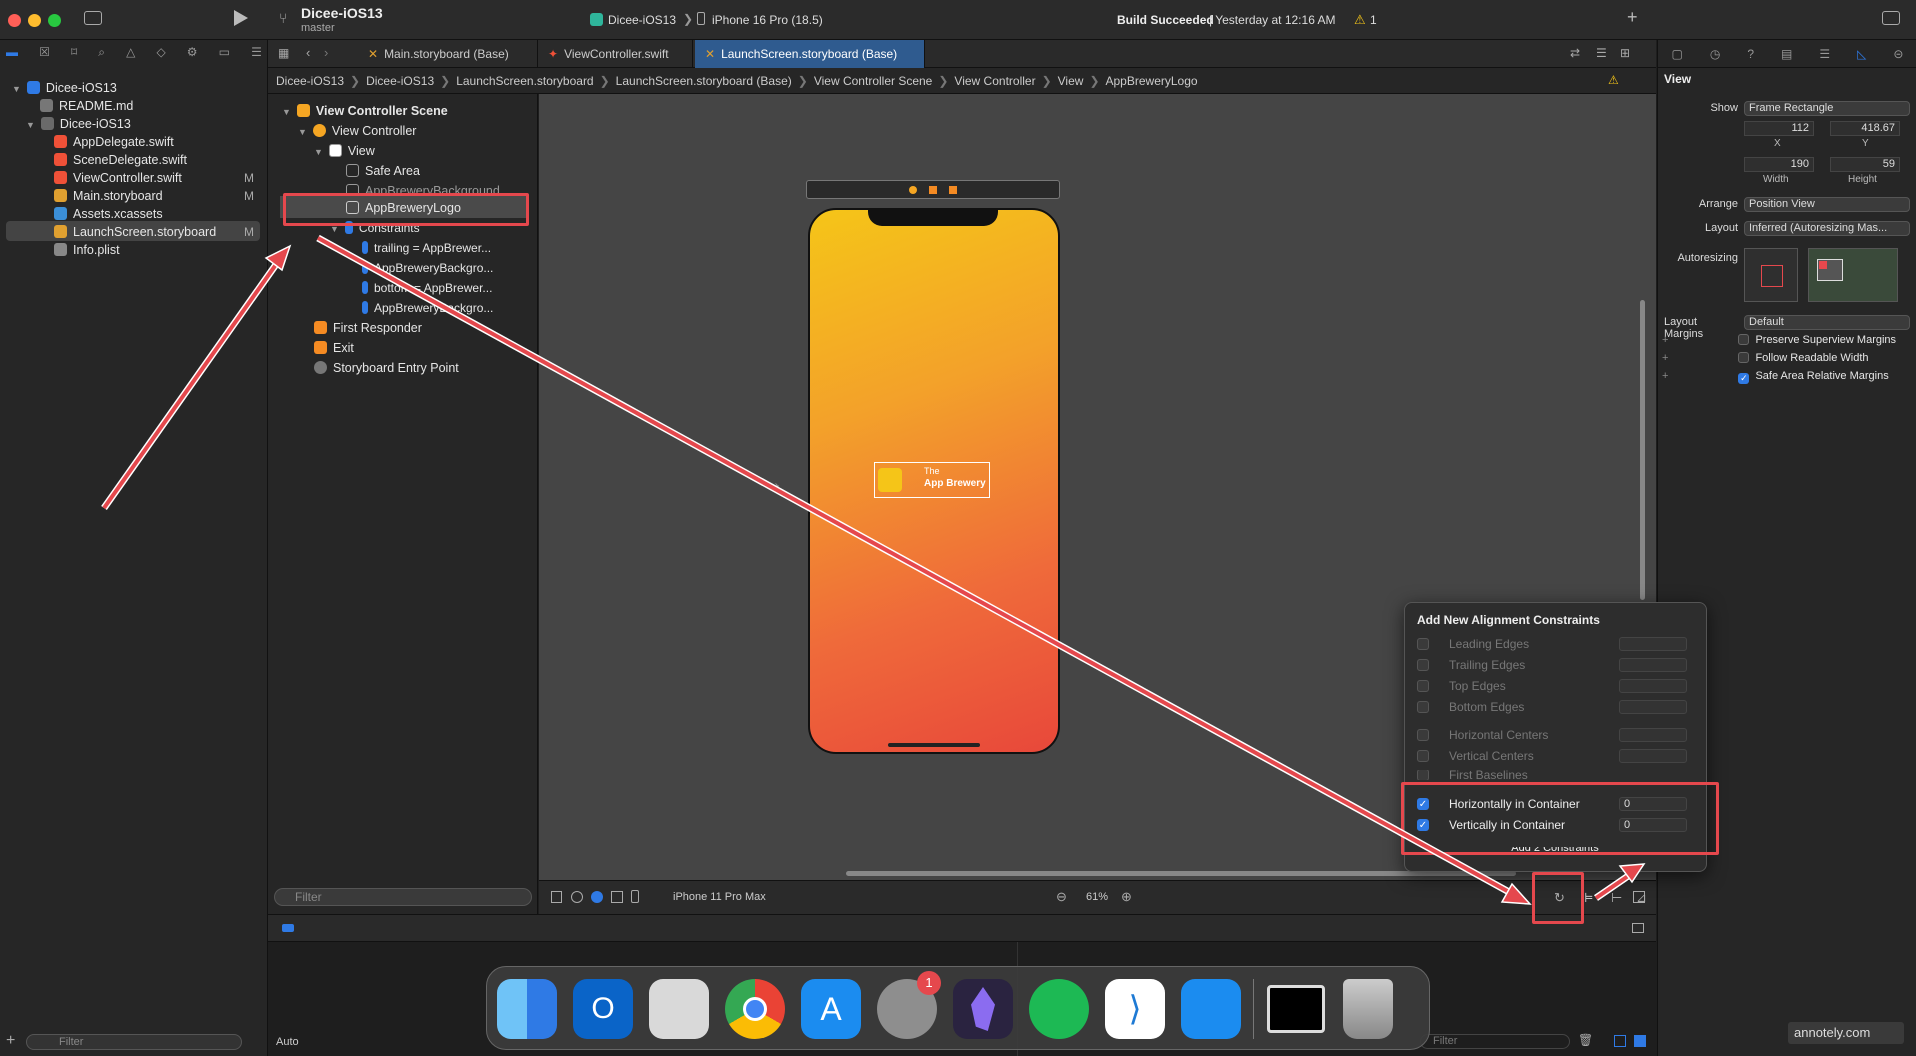 This screenshot has width=1916, height=1056. Describe the element at coordinates (831, 1009) in the screenshot. I see `app-store-icon: A` at that location.